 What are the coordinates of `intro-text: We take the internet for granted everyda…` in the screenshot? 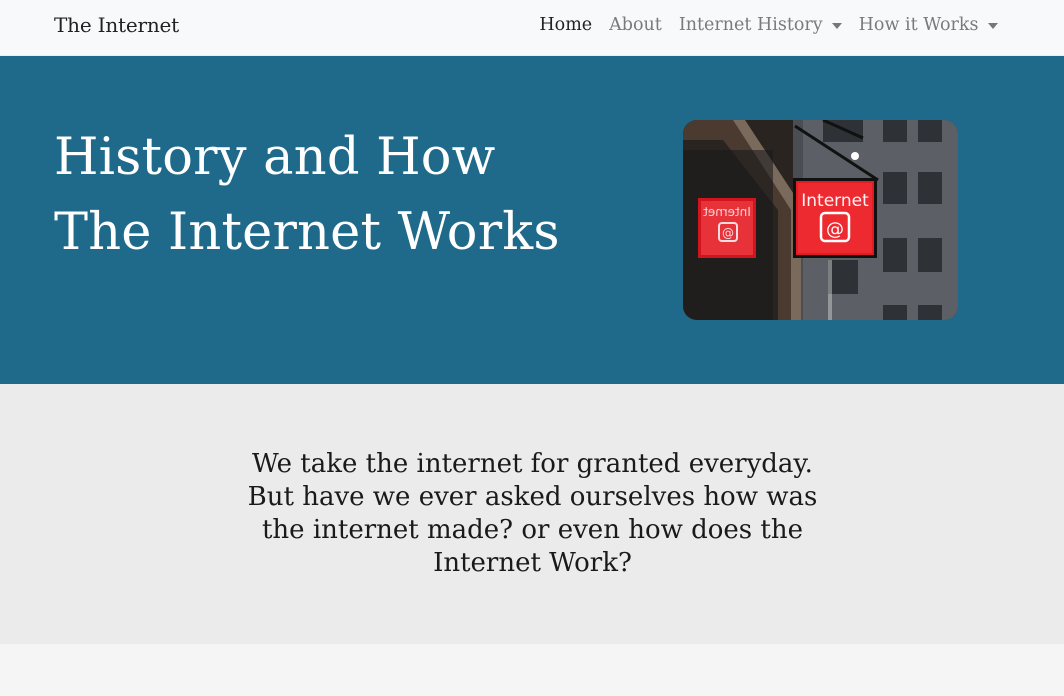 It's located at (532, 513).